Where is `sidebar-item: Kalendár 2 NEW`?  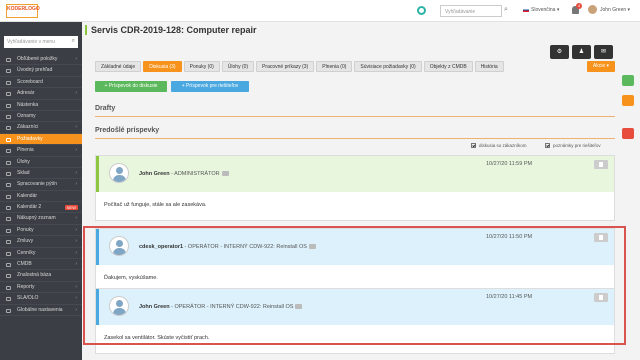
sidebar-item: Kalendár 2 NEW is located at coordinates (41, 208).